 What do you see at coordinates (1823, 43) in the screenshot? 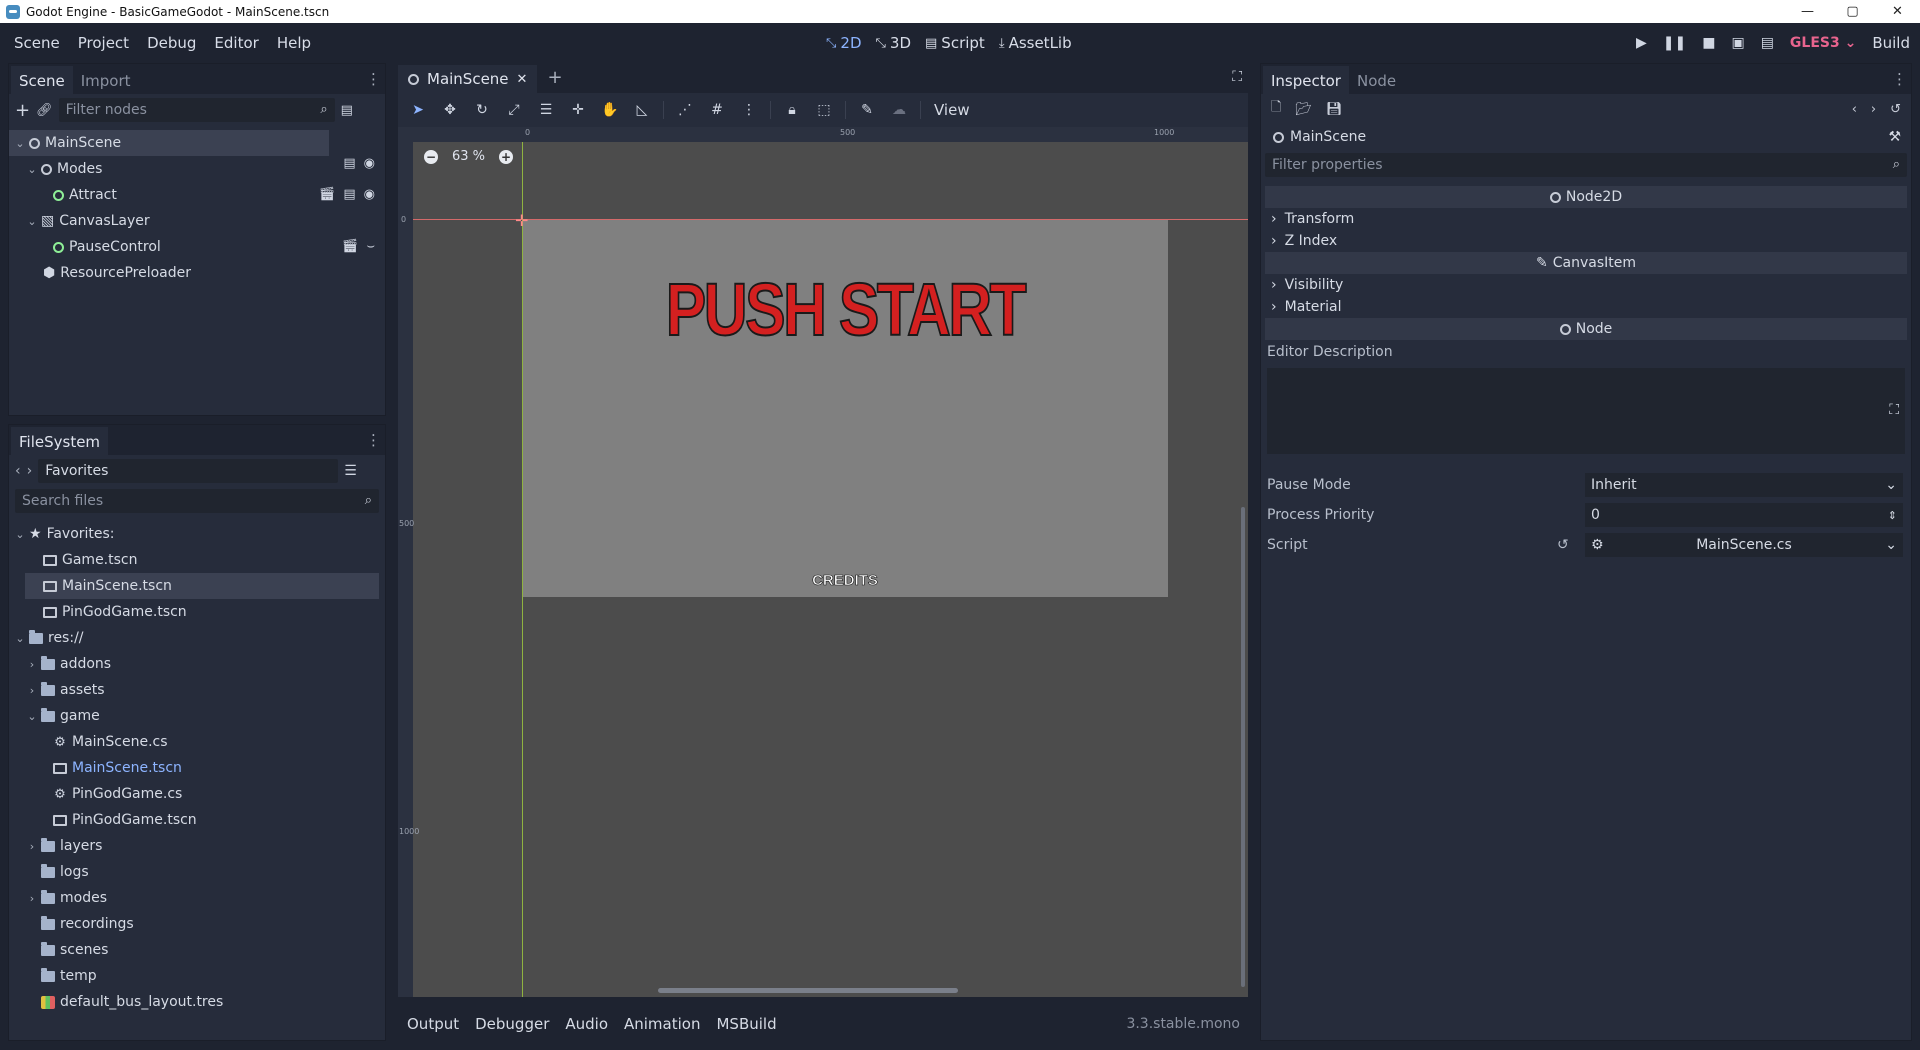
I see `renderer-select: GLES3 ⌄` at bounding box center [1823, 43].